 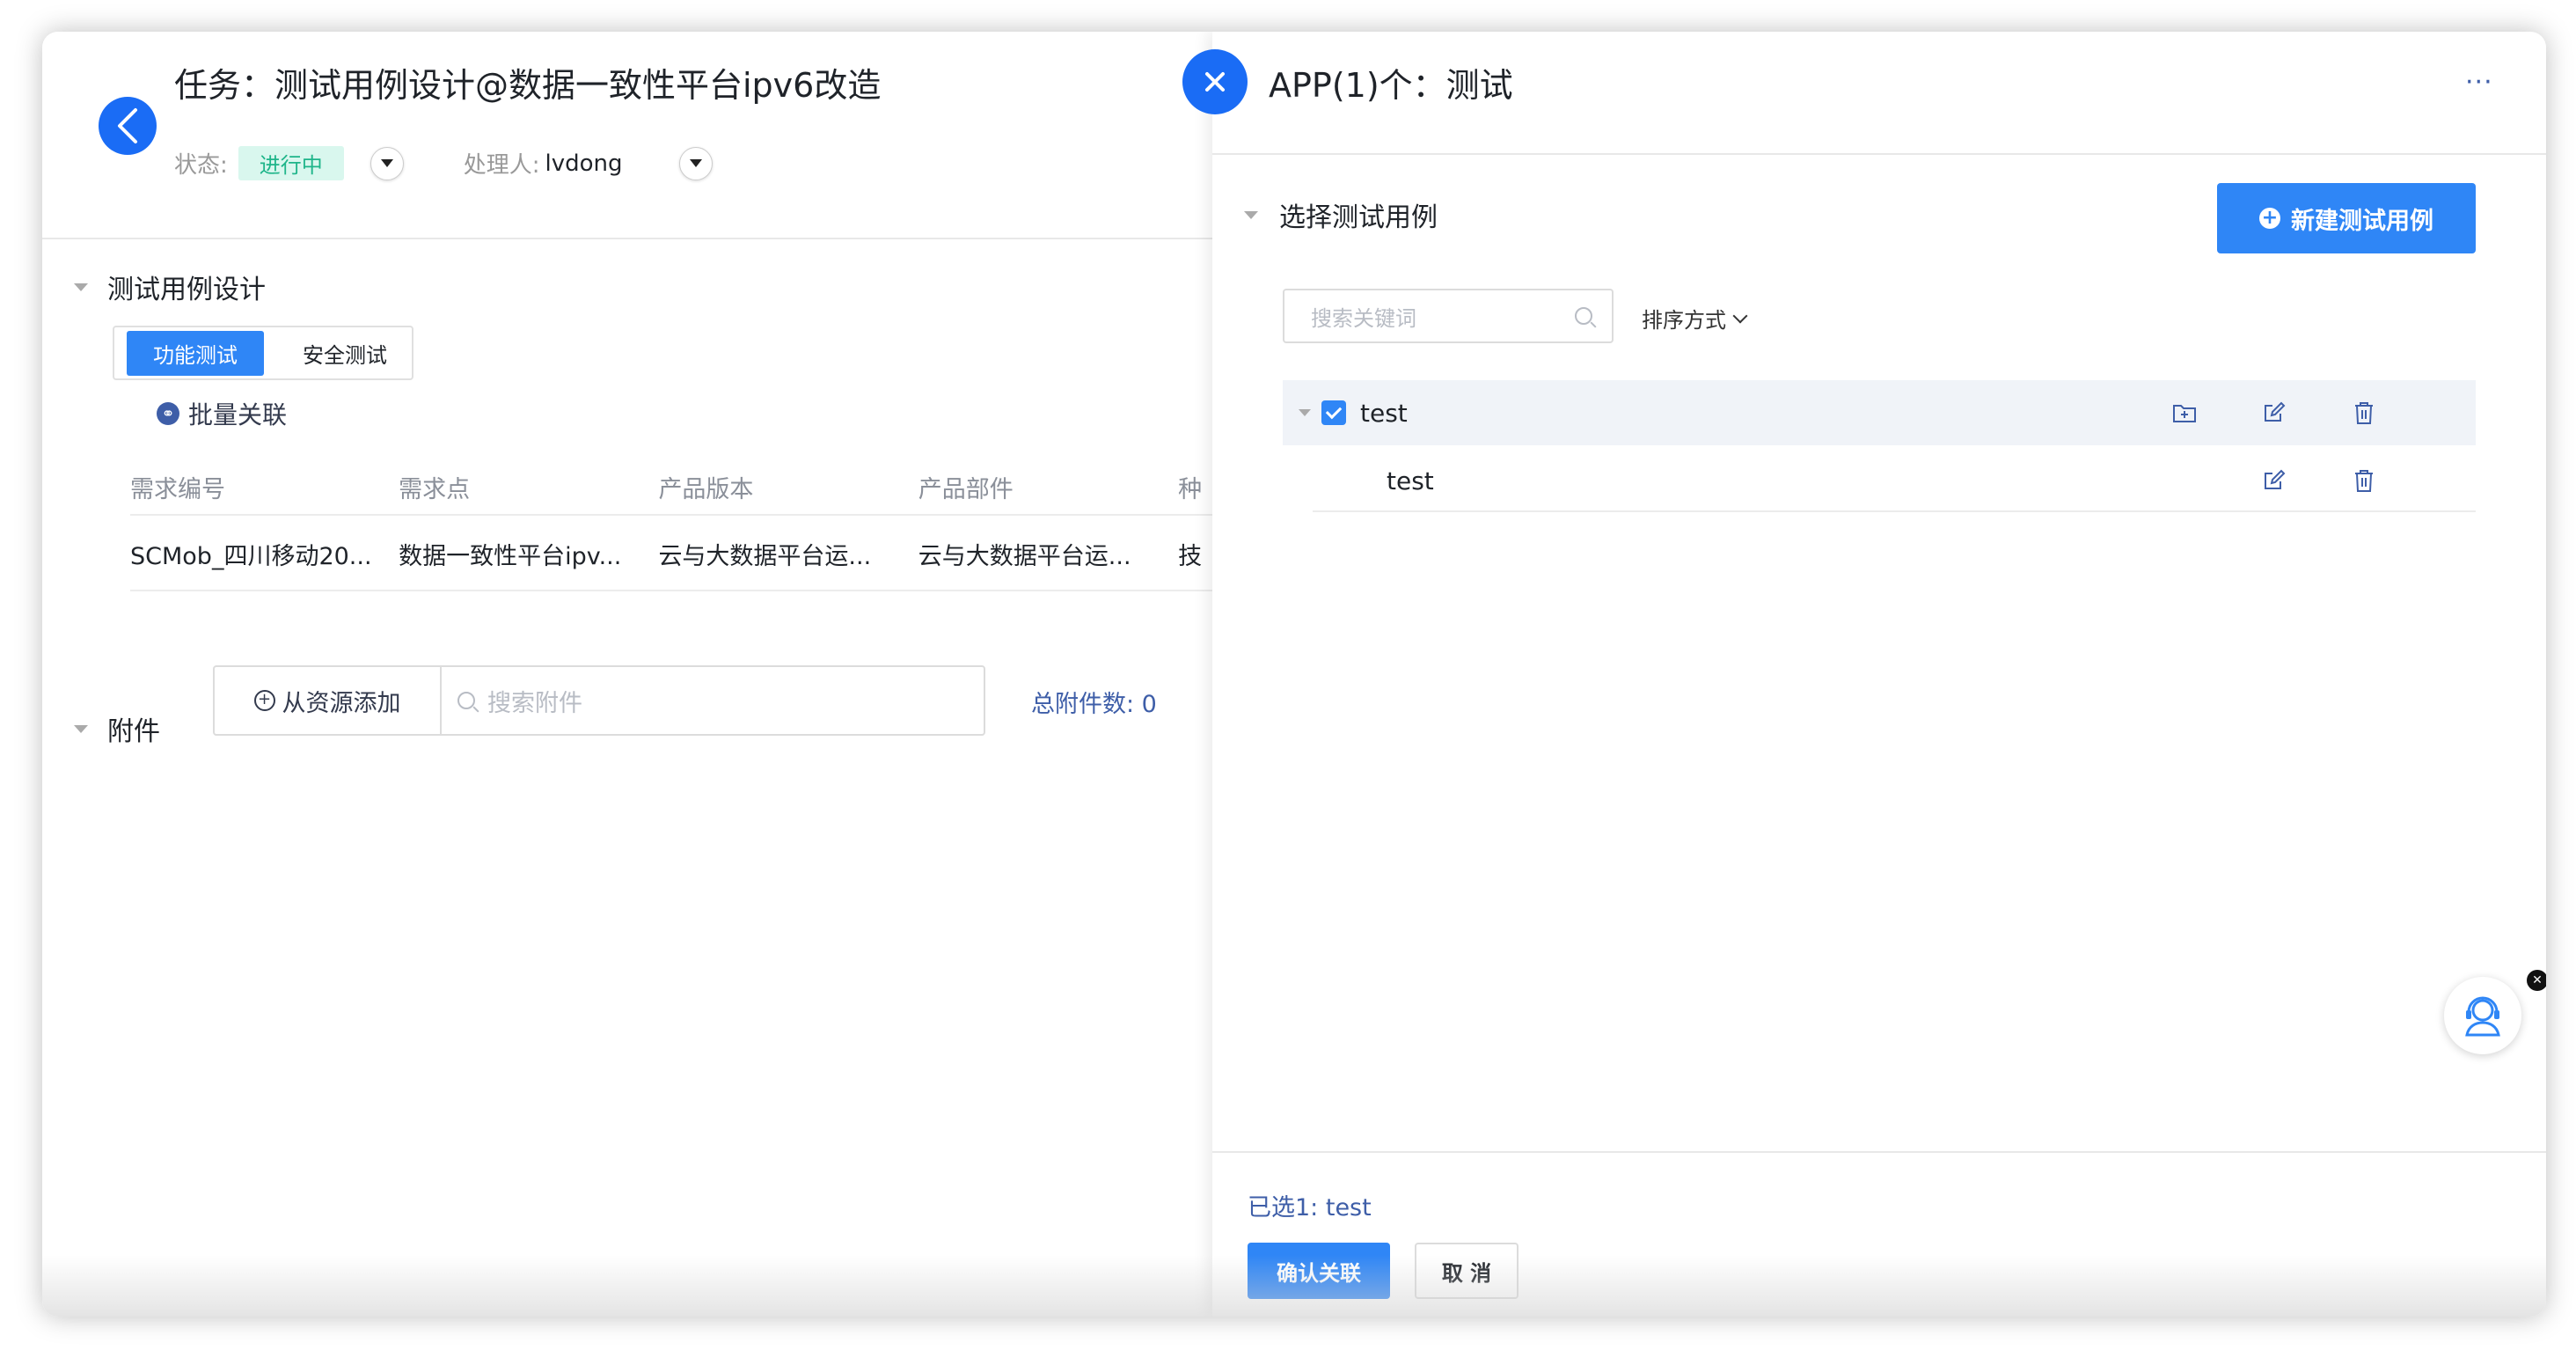 What do you see at coordinates (168, 414) in the screenshot?
I see `link-icon: ⚭` at bounding box center [168, 414].